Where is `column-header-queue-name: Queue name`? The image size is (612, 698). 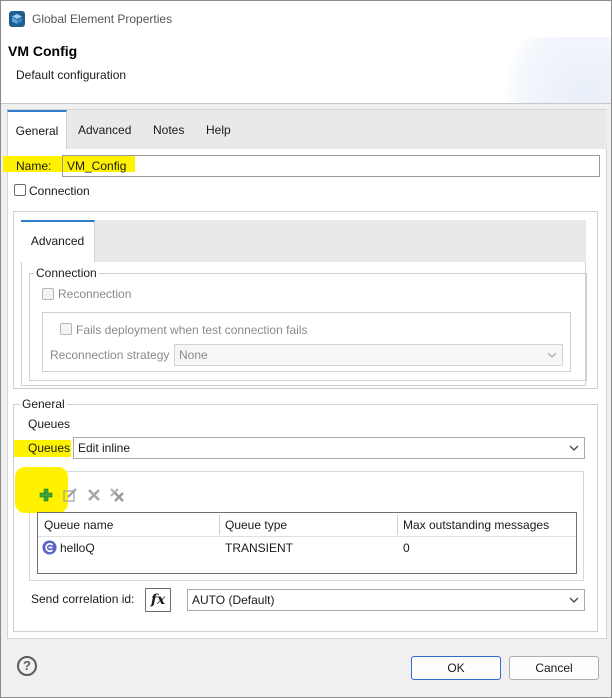 column-header-queue-name: Queue name is located at coordinates (128, 525).